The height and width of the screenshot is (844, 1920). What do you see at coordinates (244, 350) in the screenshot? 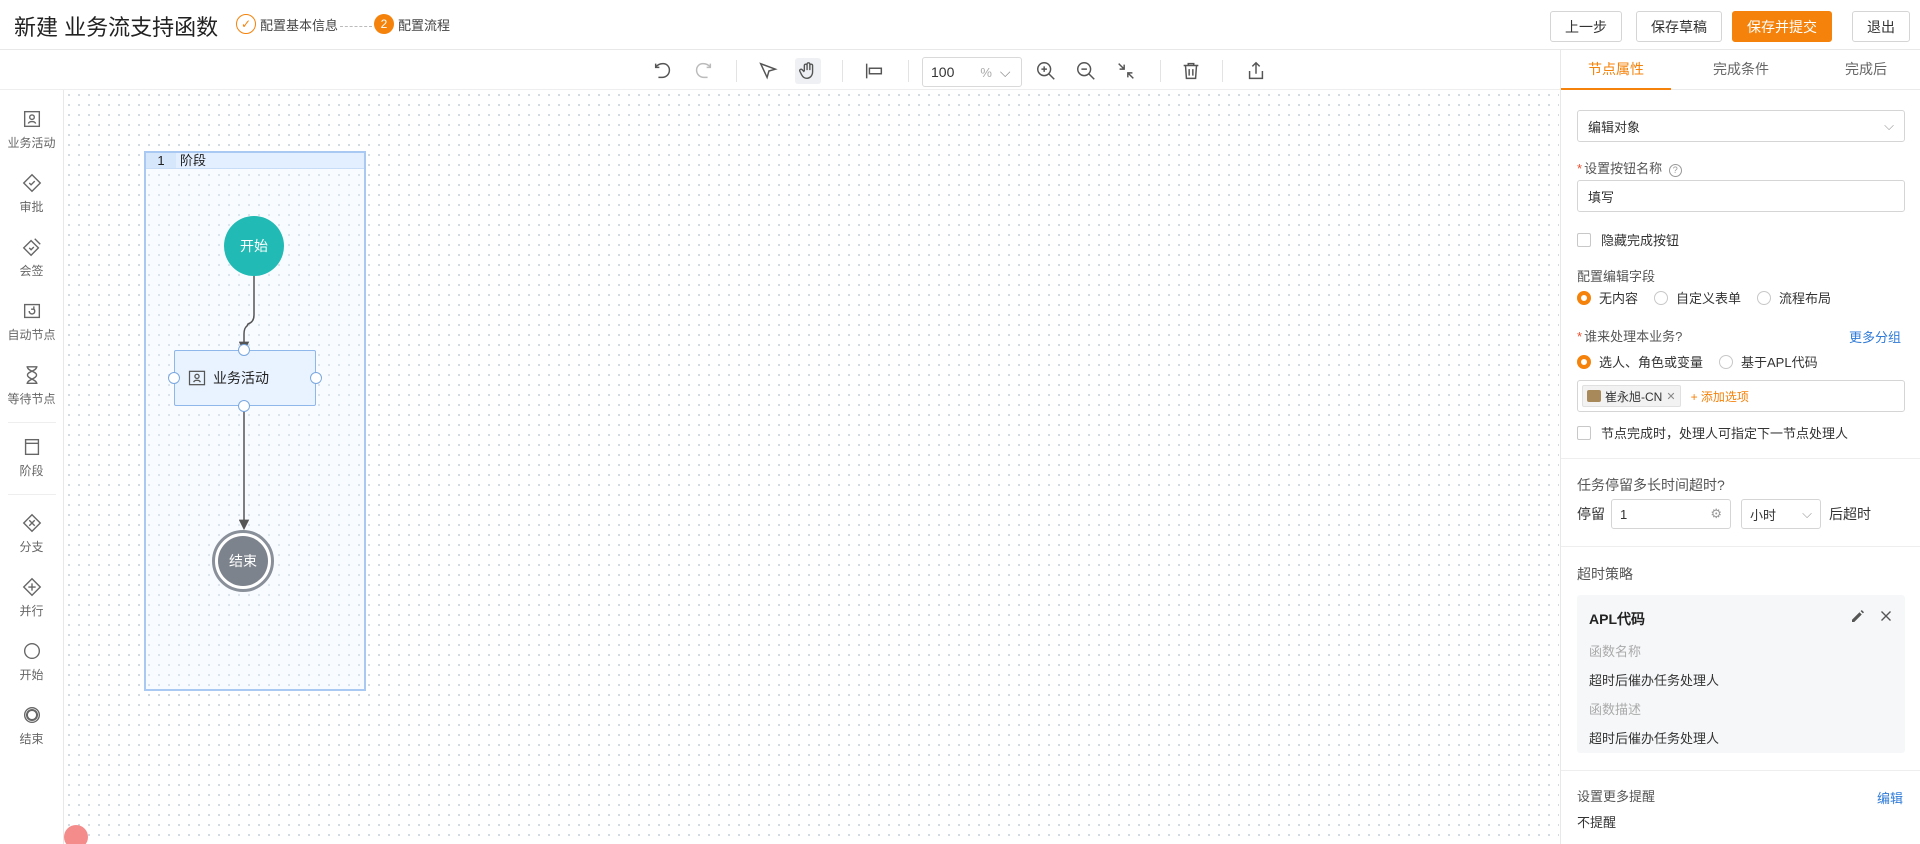
I see `port-top` at bounding box center [244, 350].